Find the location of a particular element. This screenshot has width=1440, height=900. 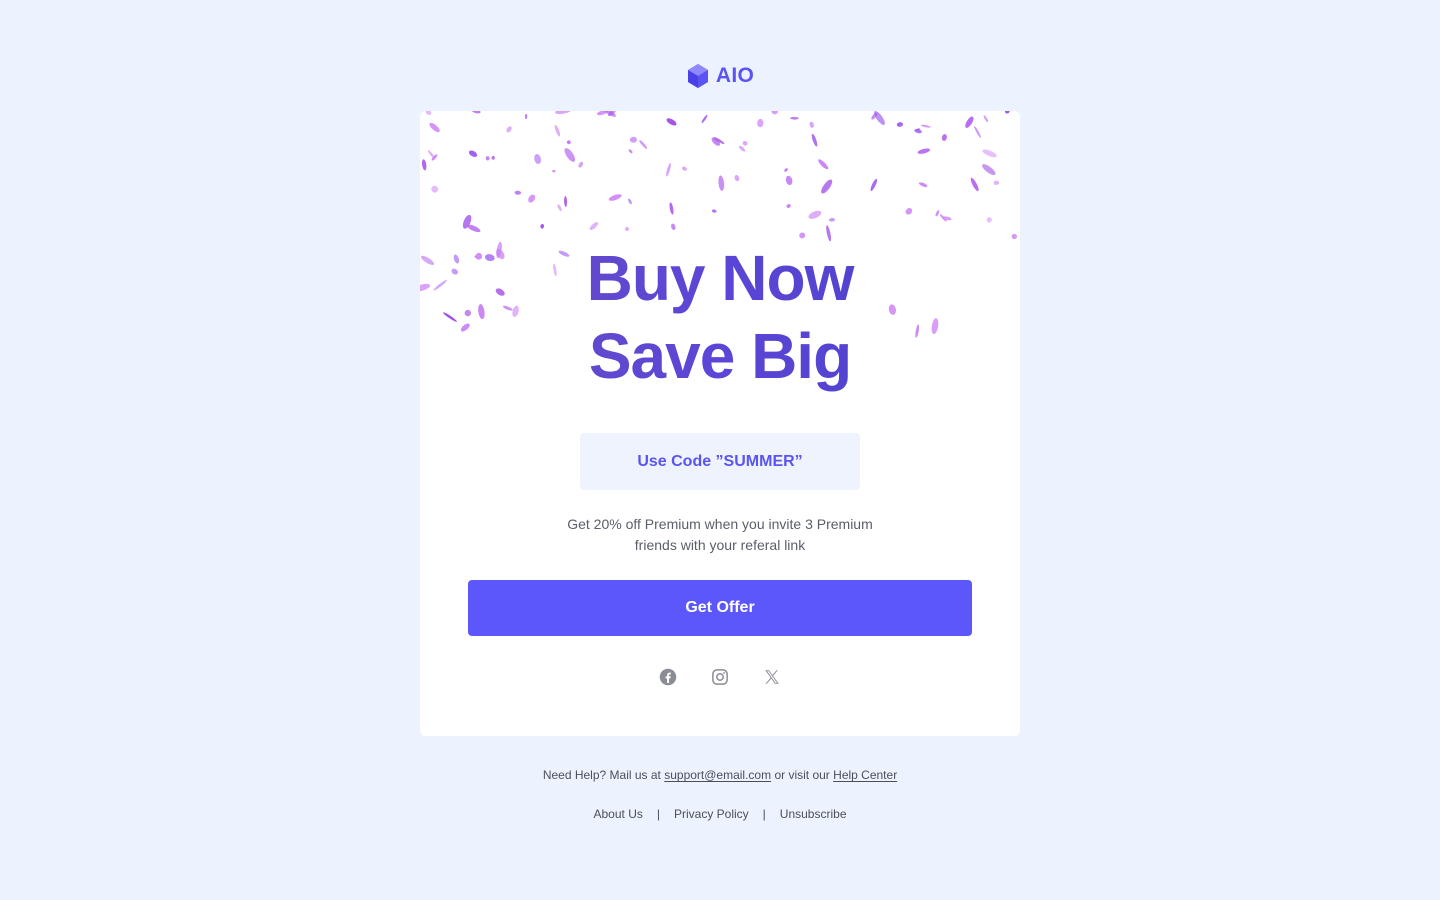

x-icon is located at coordinates (772, 677).